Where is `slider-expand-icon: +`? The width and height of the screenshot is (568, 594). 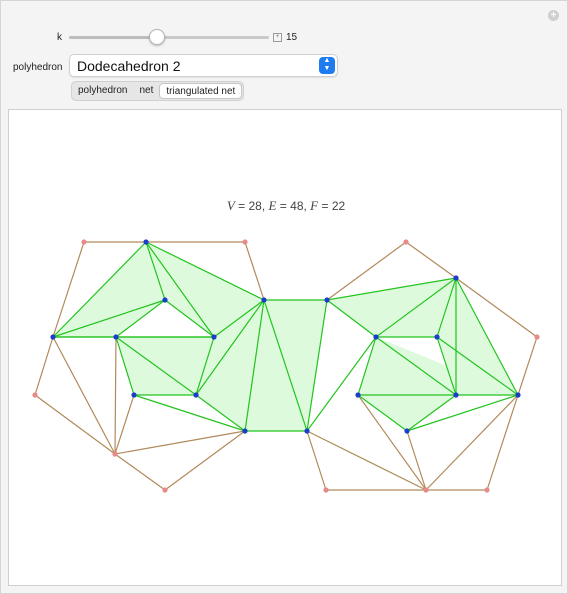 slider-expand-icon: + is located at coordinates (277, 37).